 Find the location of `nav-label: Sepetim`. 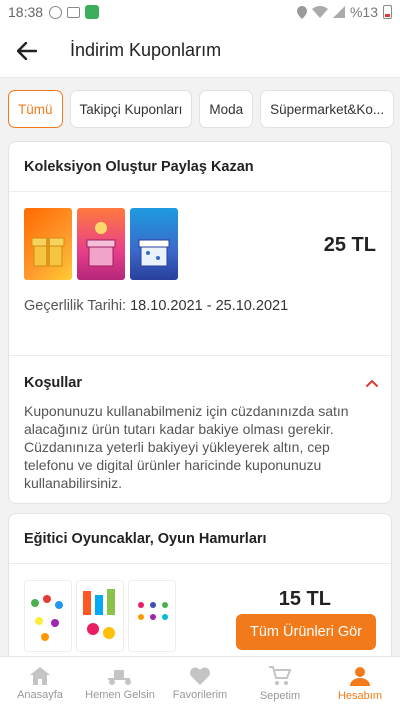

nav-label: Sepetim is located at coordinates (280, 696).